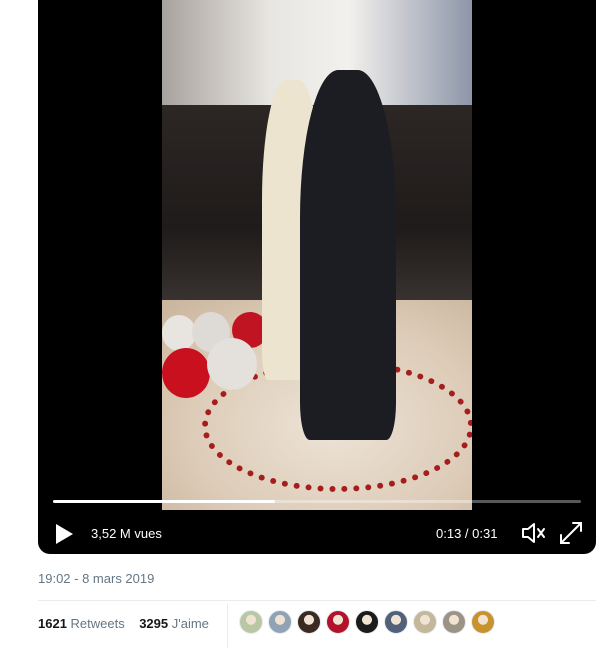 The height and width of the screenshot is (653, 609). I want to click on play-button, so click(65, 534).